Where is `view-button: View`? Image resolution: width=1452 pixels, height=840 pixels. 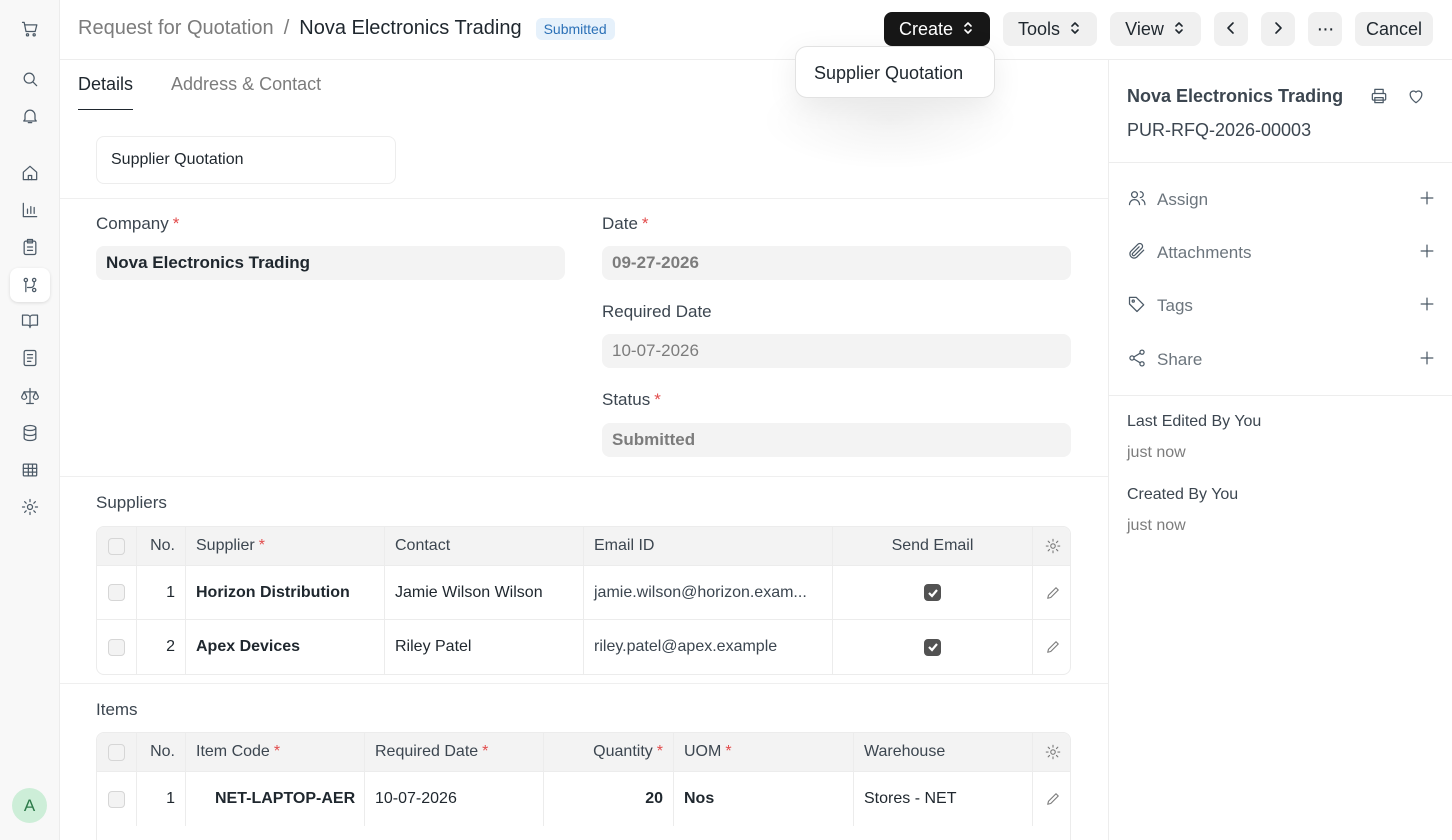 view-button: View is located at coordinates (1155, 29).